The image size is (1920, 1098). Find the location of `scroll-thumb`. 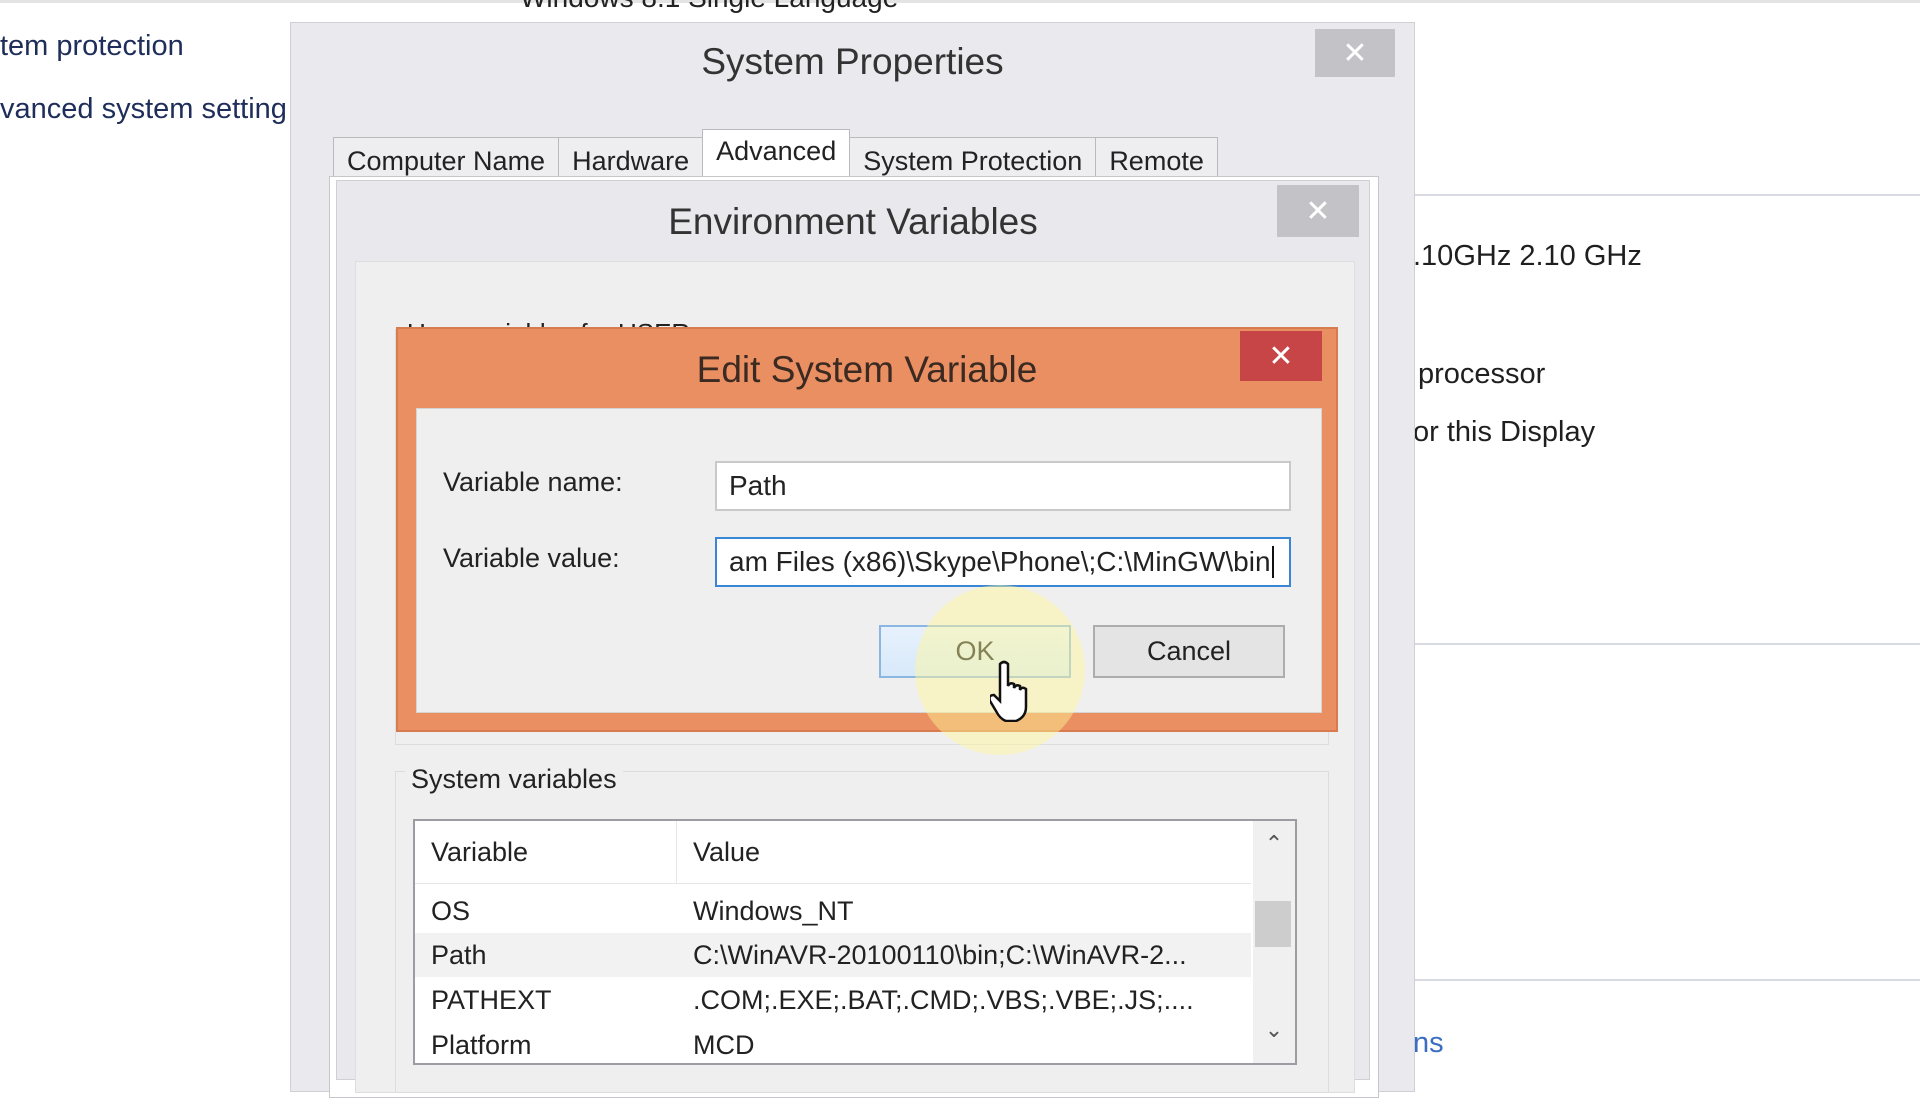

scroll-thumb is located at coordinates (1273, 924).